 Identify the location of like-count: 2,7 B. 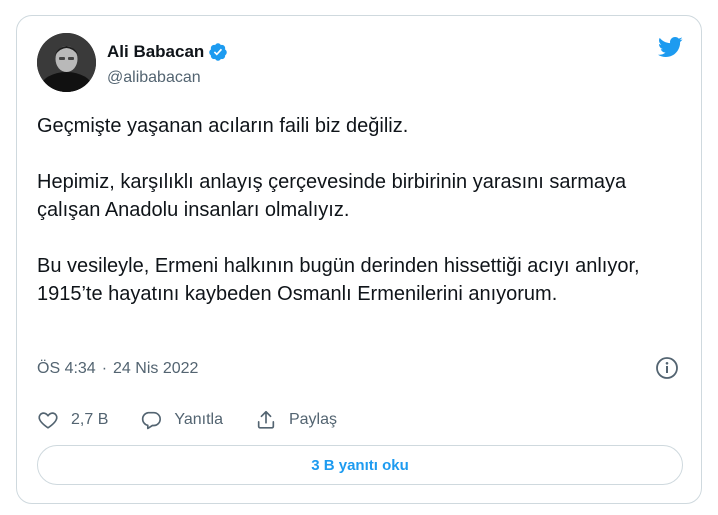
(90, 419).